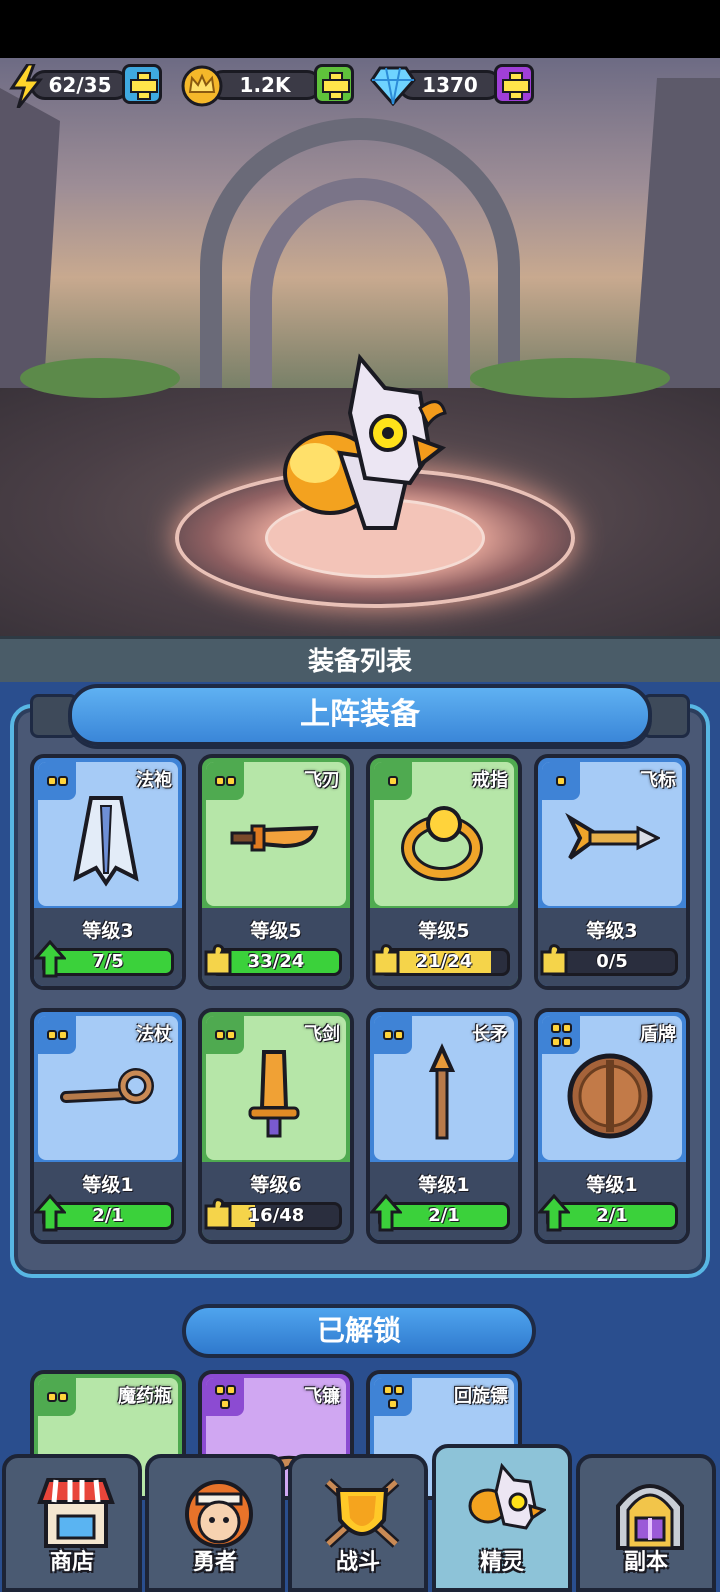 The width and height of the screenshot is (720, 1592). What do you see at coordinates (202, 86) in the screenshot?
I see `crown-coin-icon` at bounding box center [202, 86].